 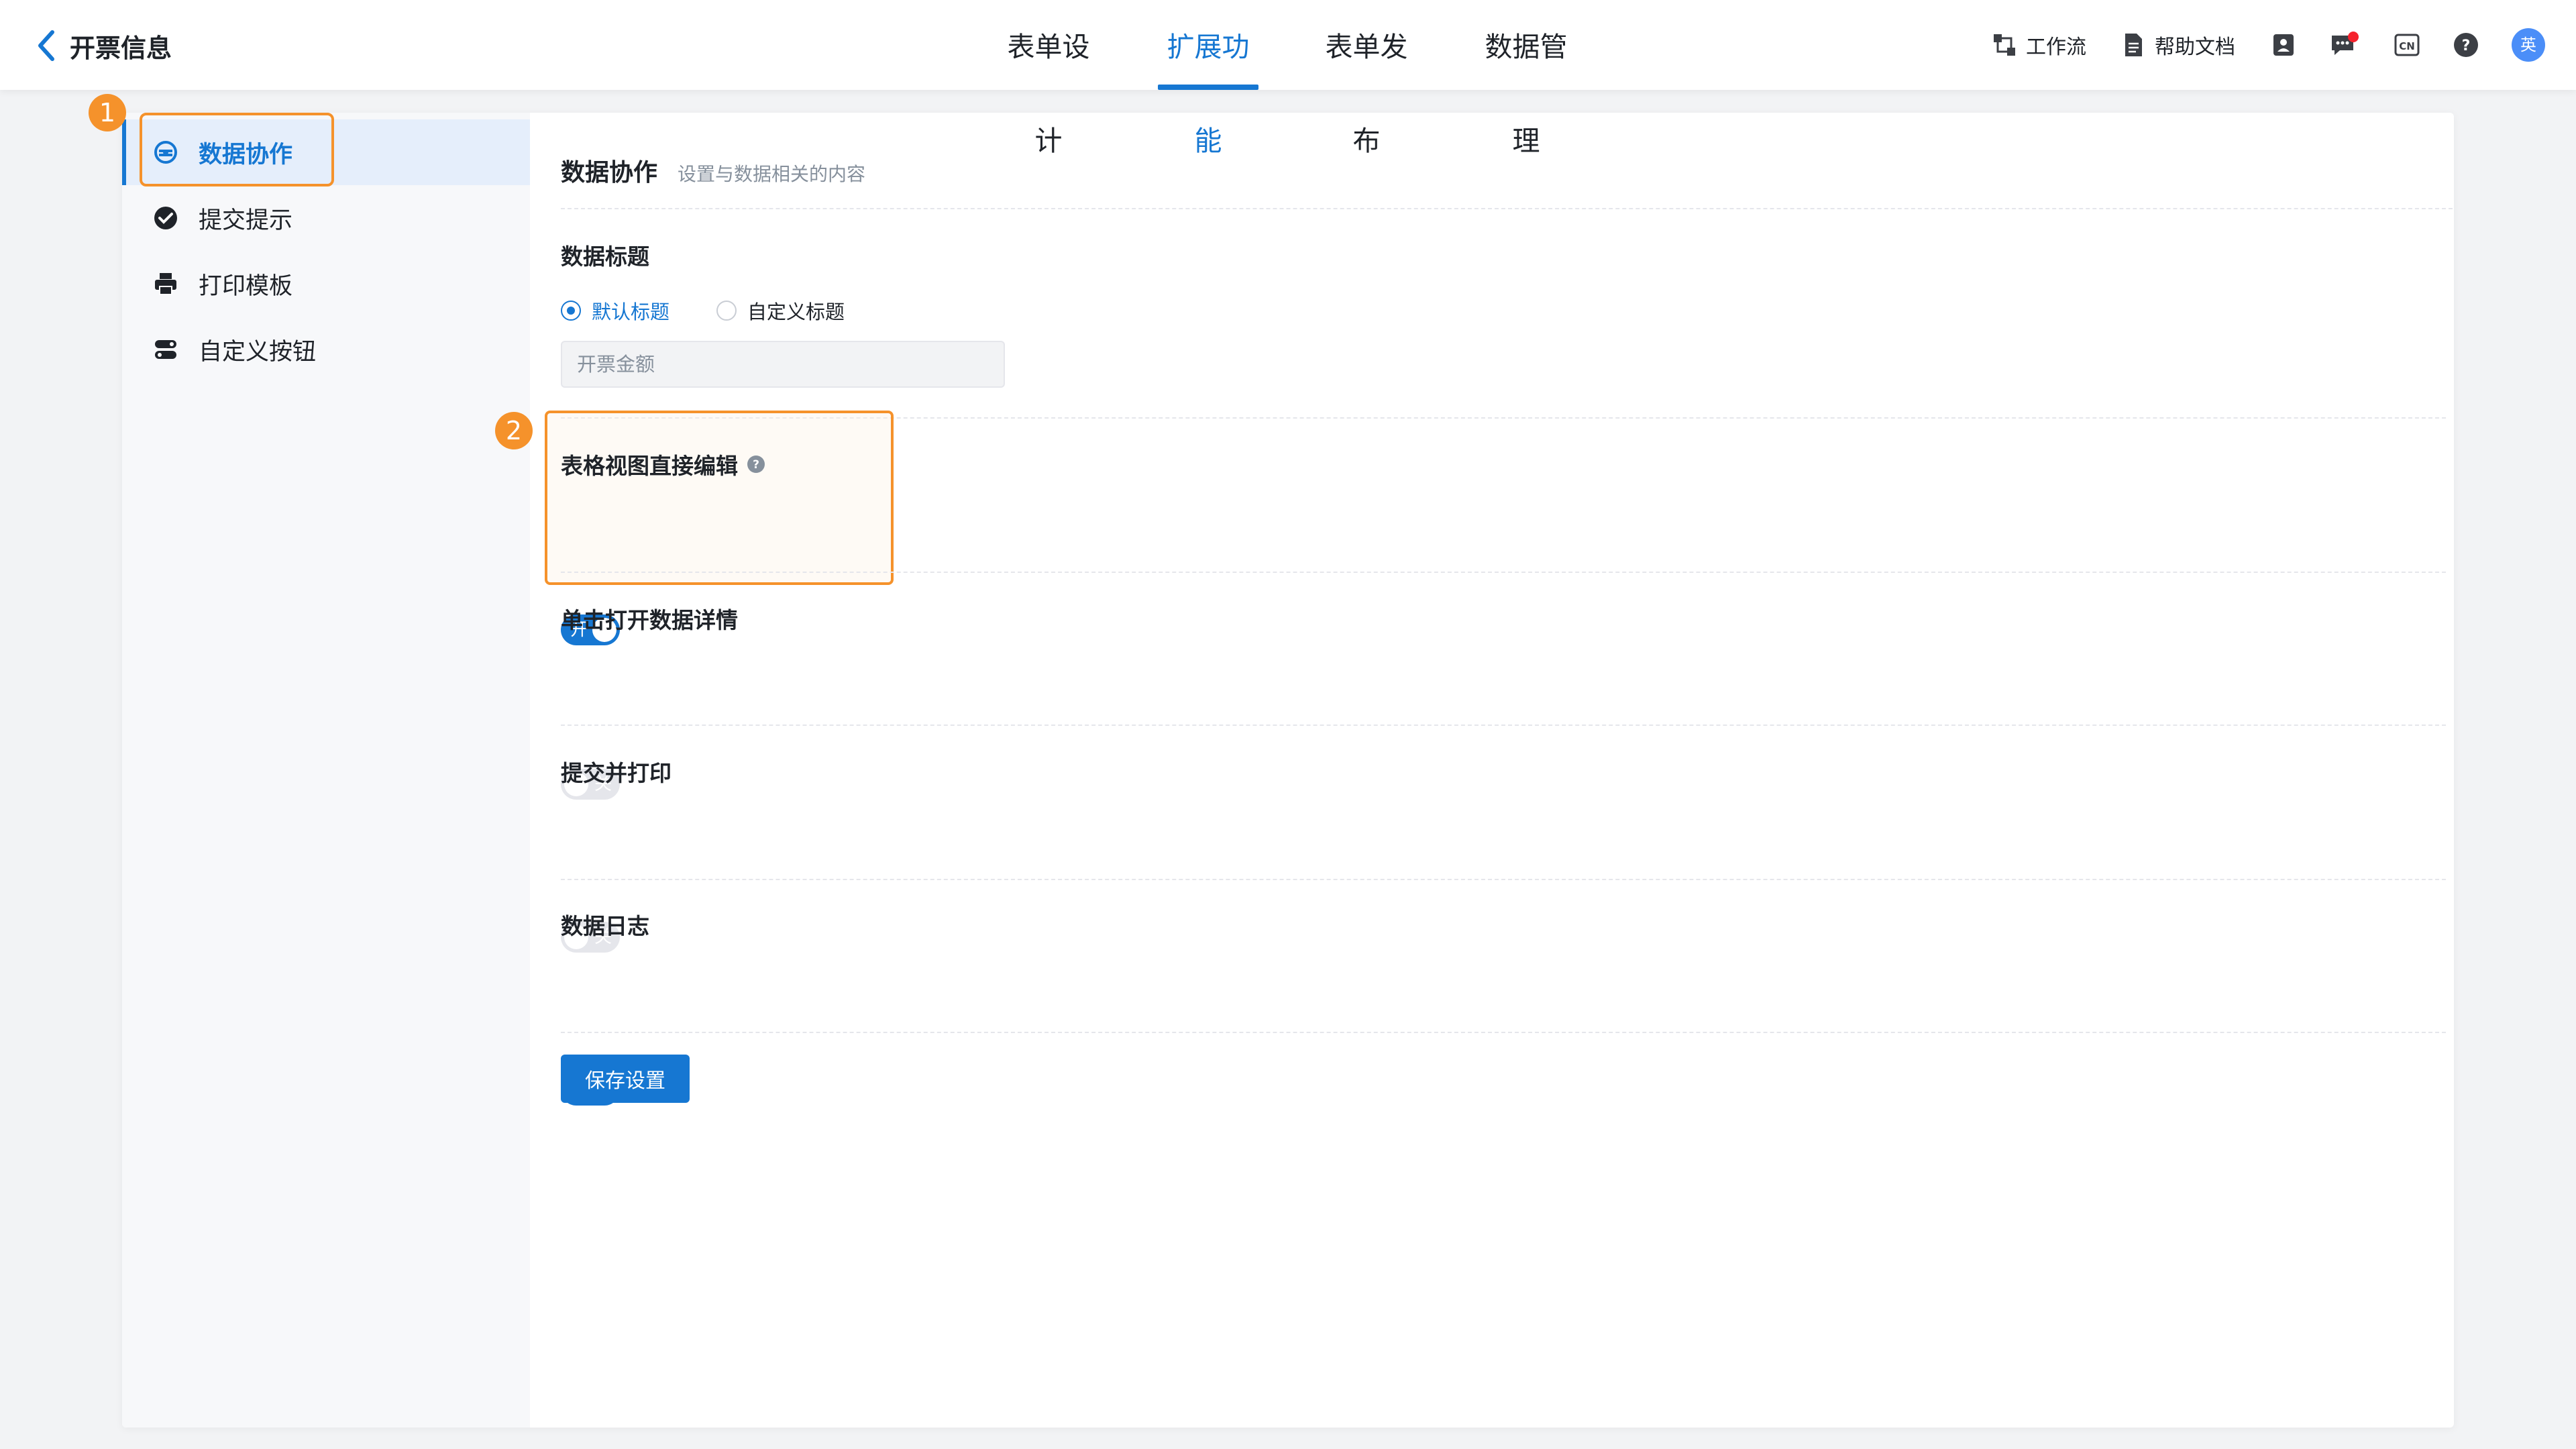 What do you see at coordinates (326, 349) in the screenshot?
I see `sidebar-item-custom-buttons: 自定义按钮` at bounding box center [326, 349].